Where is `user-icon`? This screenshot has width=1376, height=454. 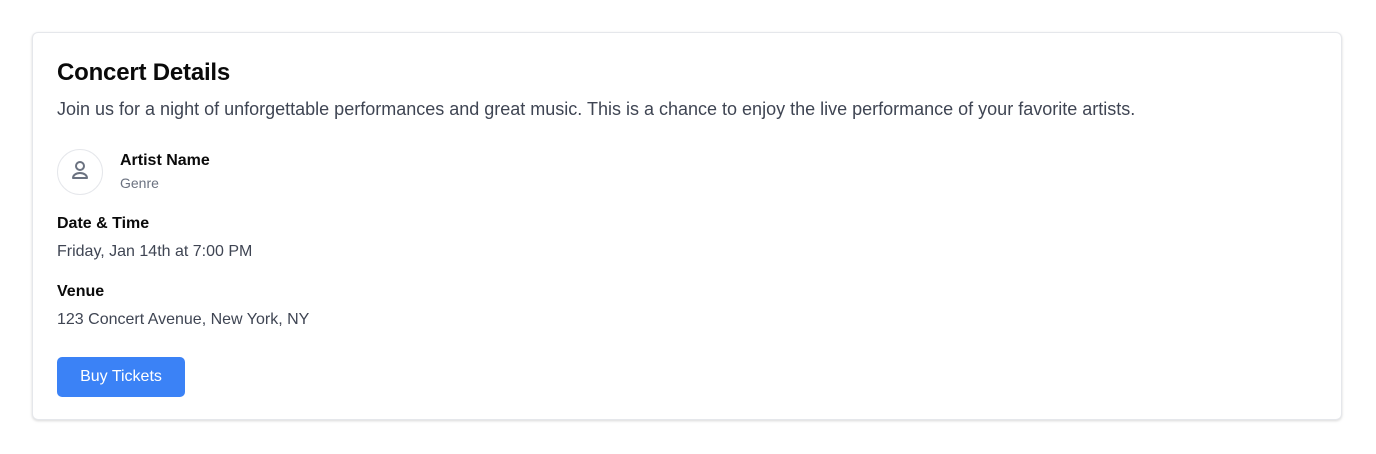
user-icon is located at coordinates (80, 172).